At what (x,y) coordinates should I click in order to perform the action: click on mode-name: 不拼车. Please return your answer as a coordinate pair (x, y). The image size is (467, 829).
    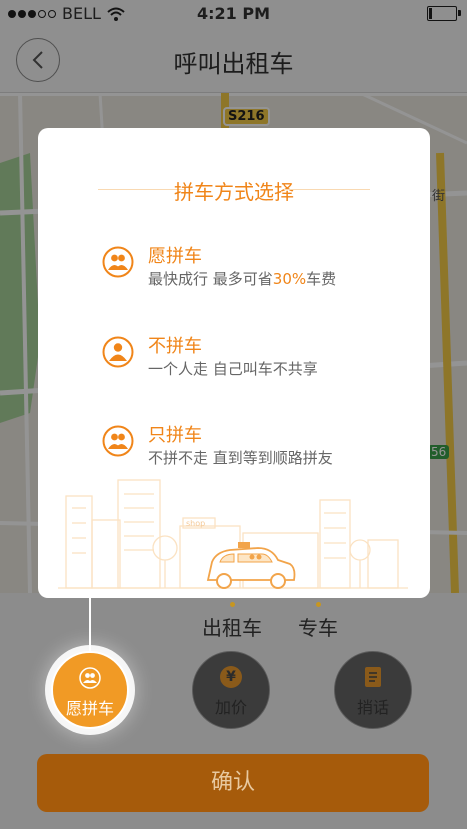
    Looking at the image, I should click on (175, 346).